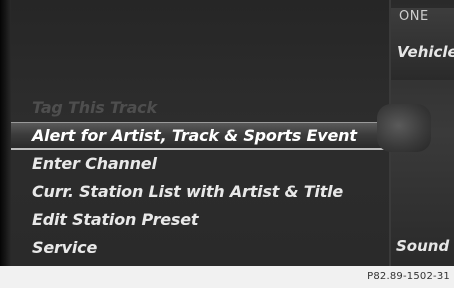 The width and height of the screenshot is (454, 288). Describe the element at coordinates (414, 16) in the screenshot. I see `right-top-label: ONE` at that location.